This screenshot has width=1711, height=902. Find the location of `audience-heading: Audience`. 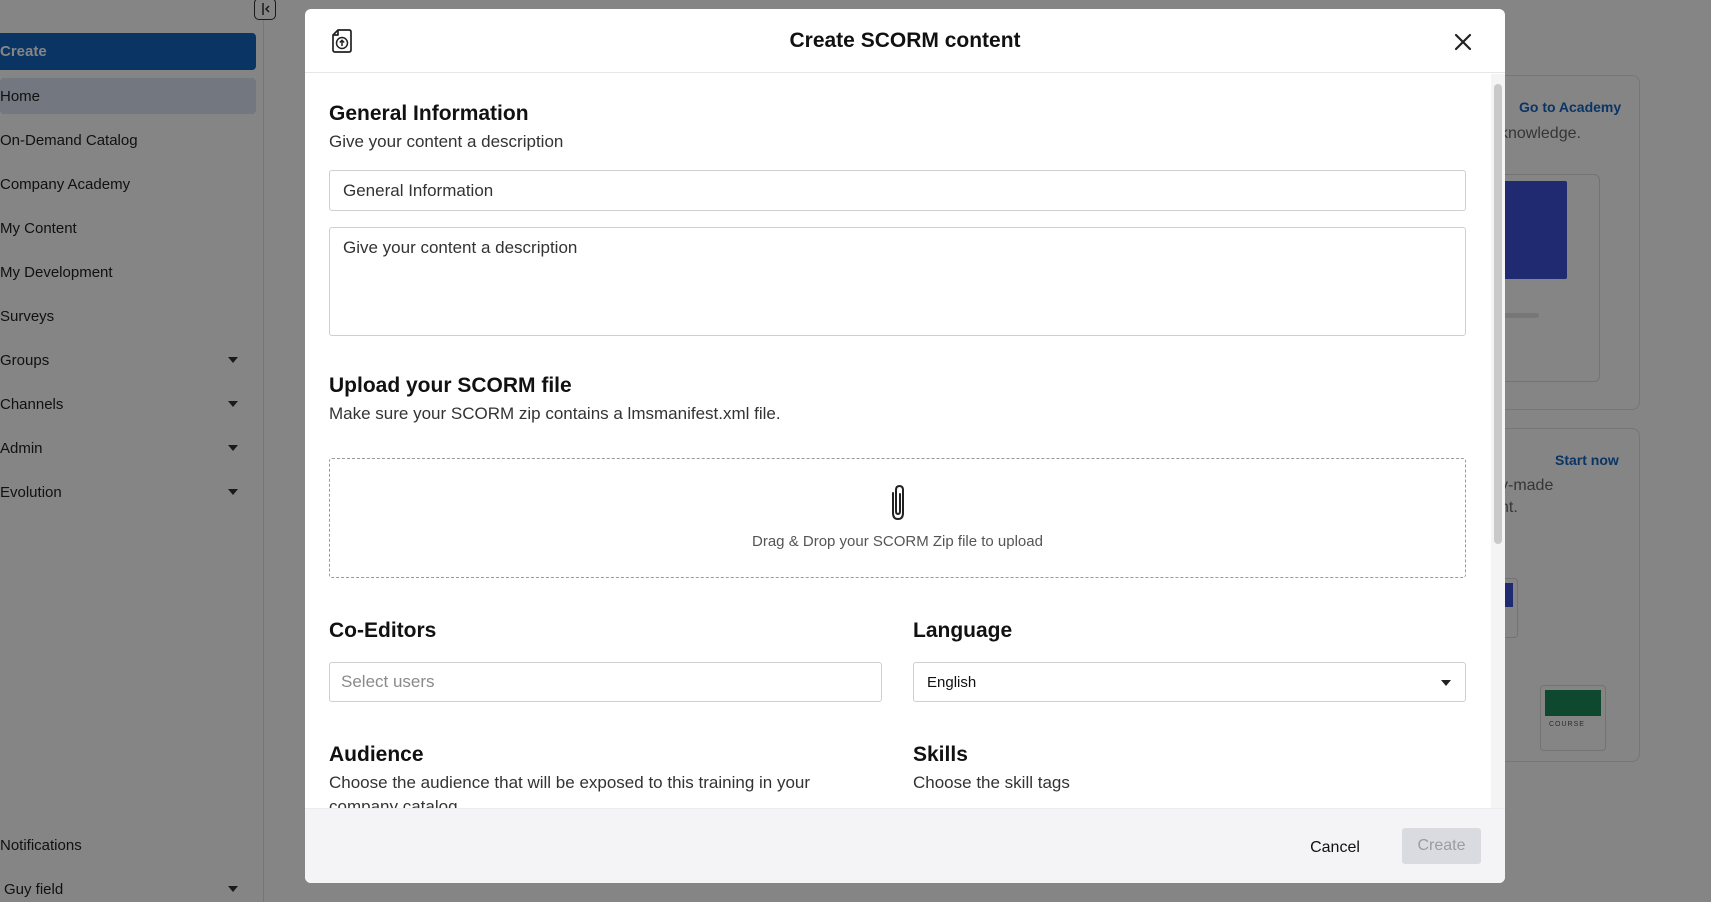

audience-heading: Audience is located at coordinates (376, 754).